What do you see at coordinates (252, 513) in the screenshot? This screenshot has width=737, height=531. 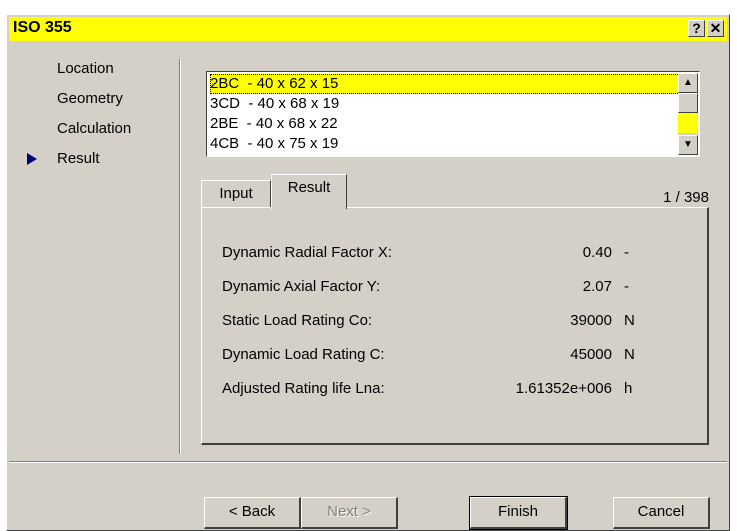 I see `back-button: < Back` at bounding box center [252, 513].